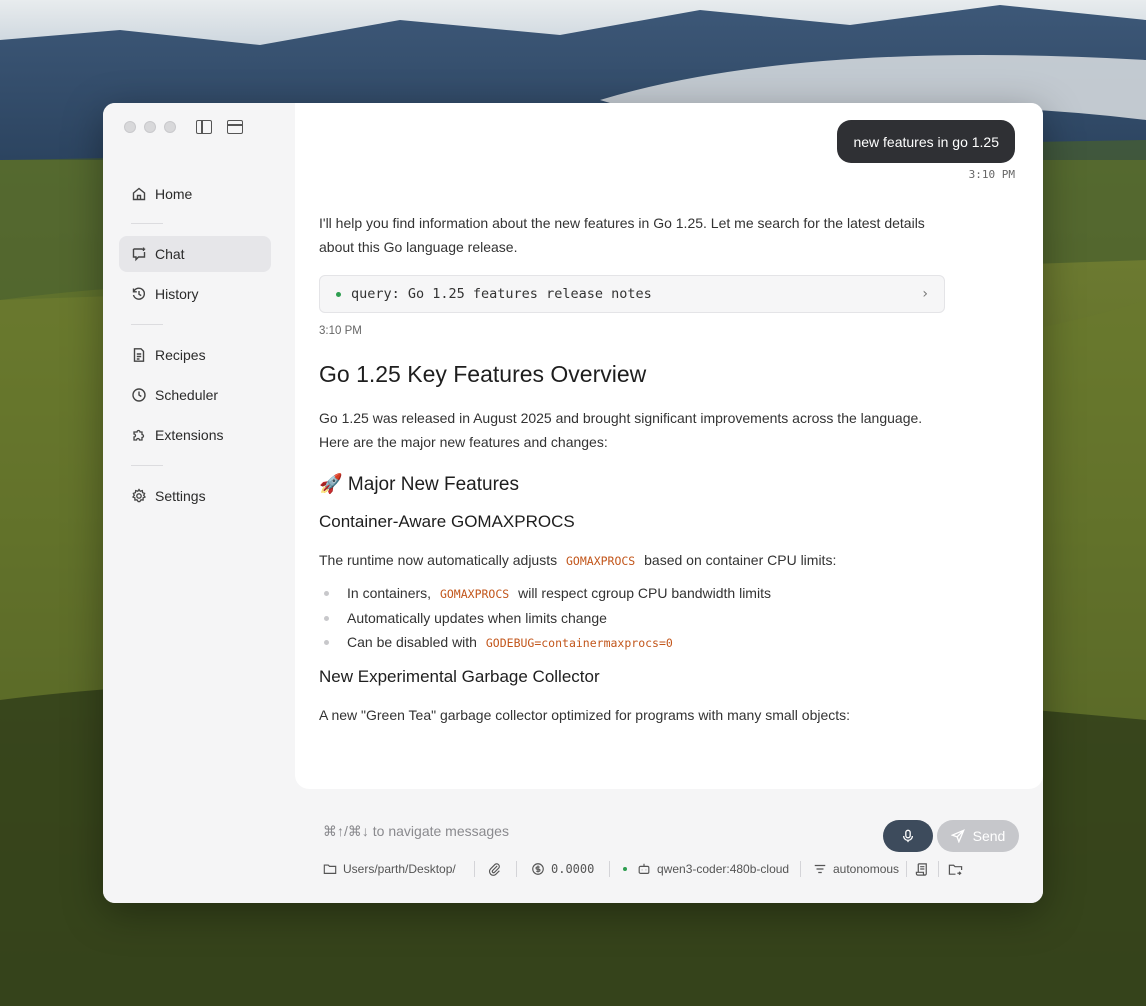  What do you see at coordinates (139, 395) in the screenshot?
I see `clock-icon` at bounding box center [139, 395].